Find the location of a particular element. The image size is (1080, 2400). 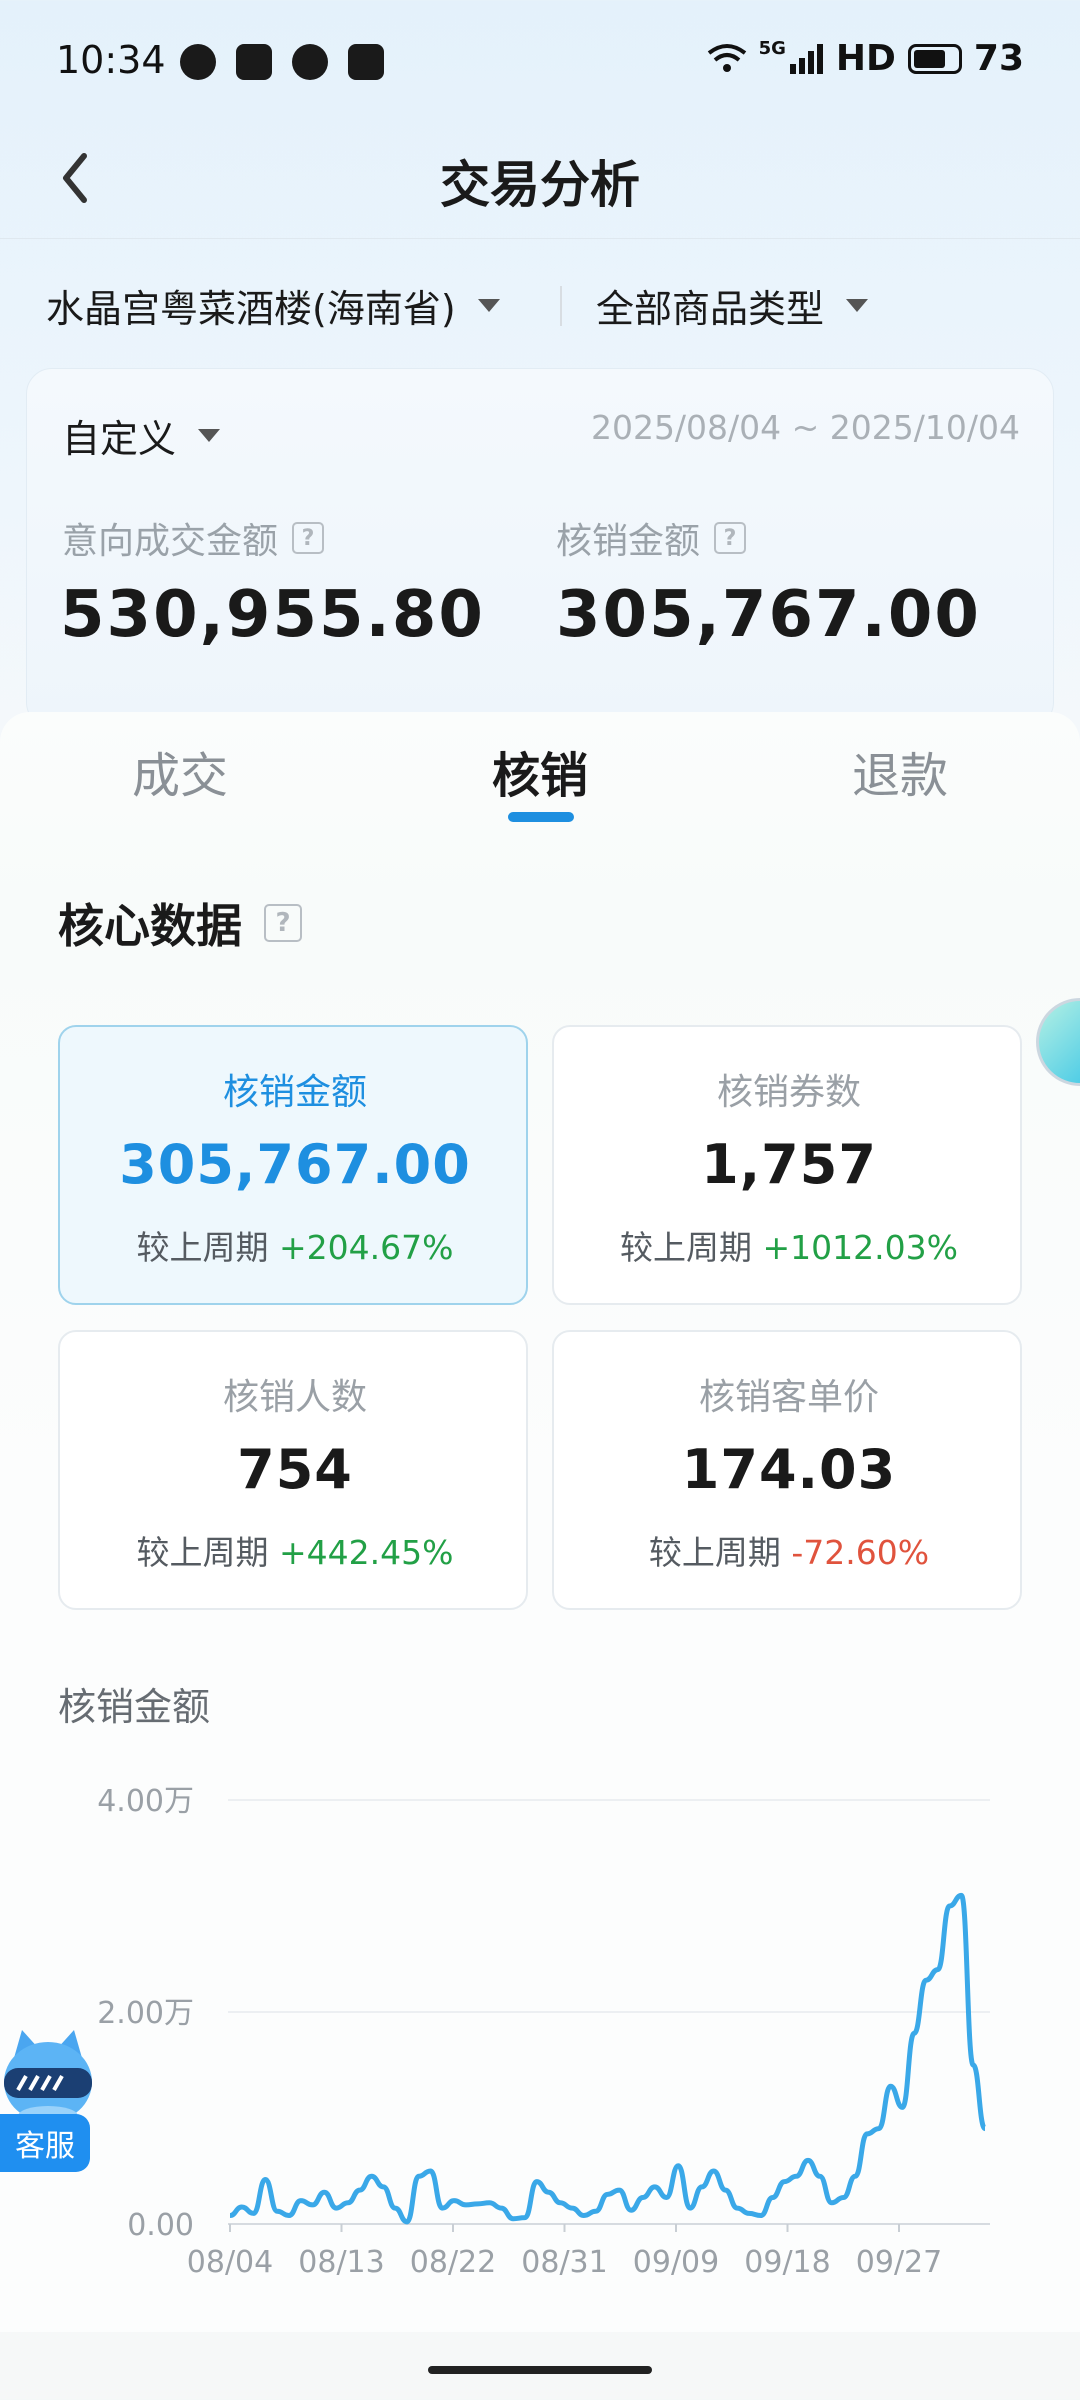

home-indicator is located at coordinates (540, 2370).